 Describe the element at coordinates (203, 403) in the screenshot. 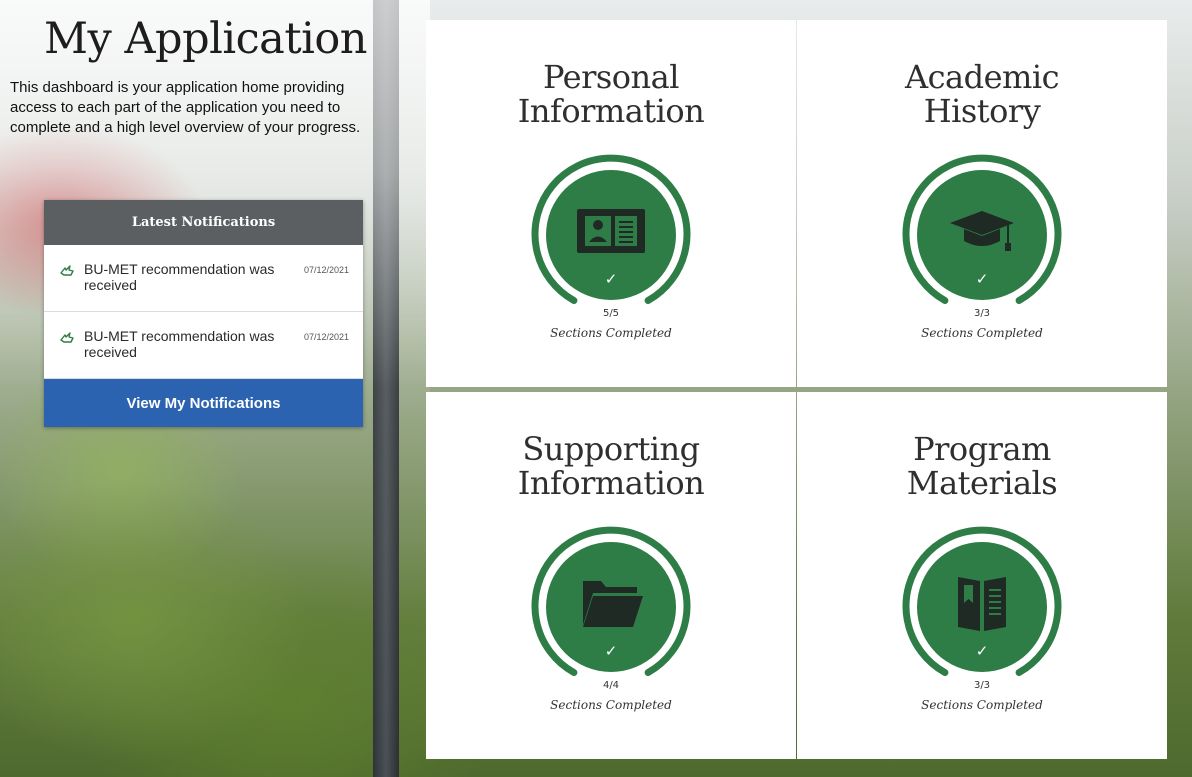

I see `view-notifications-button: View My Notifications` at that location.